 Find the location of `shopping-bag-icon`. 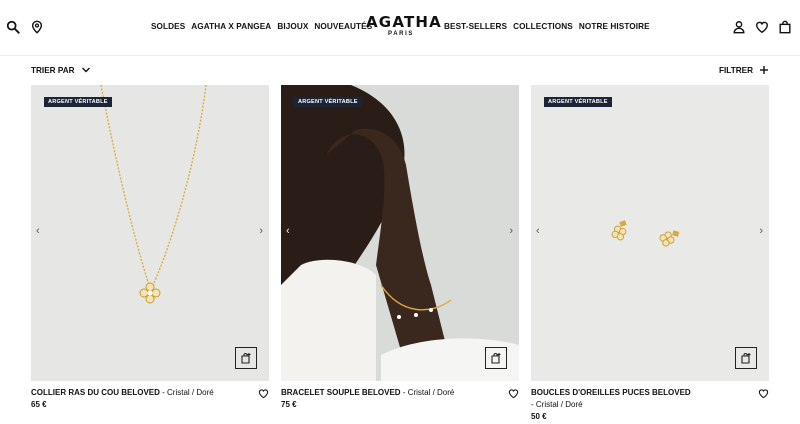

shopping-bag-icon is located at coordinates (785, 27).